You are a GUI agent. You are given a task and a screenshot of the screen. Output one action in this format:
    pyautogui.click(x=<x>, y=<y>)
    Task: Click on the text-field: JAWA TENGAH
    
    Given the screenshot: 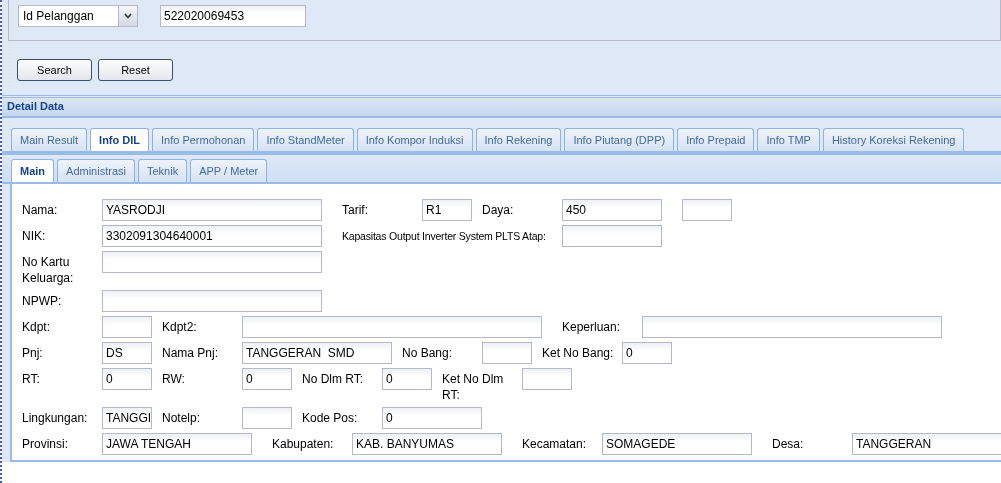 What is the action you would take?
    pyautogui.click(x=177, y=444)
    